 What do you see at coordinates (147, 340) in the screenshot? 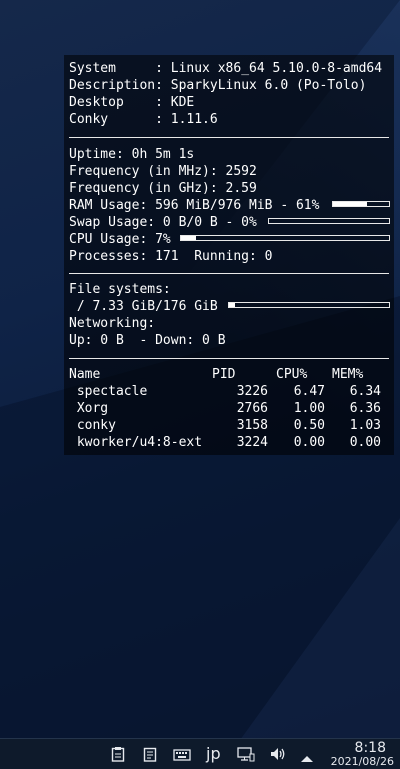
I see `network-traffic-row: Up: 0 B - Down: 0 B` at bounding box center [147, 340].